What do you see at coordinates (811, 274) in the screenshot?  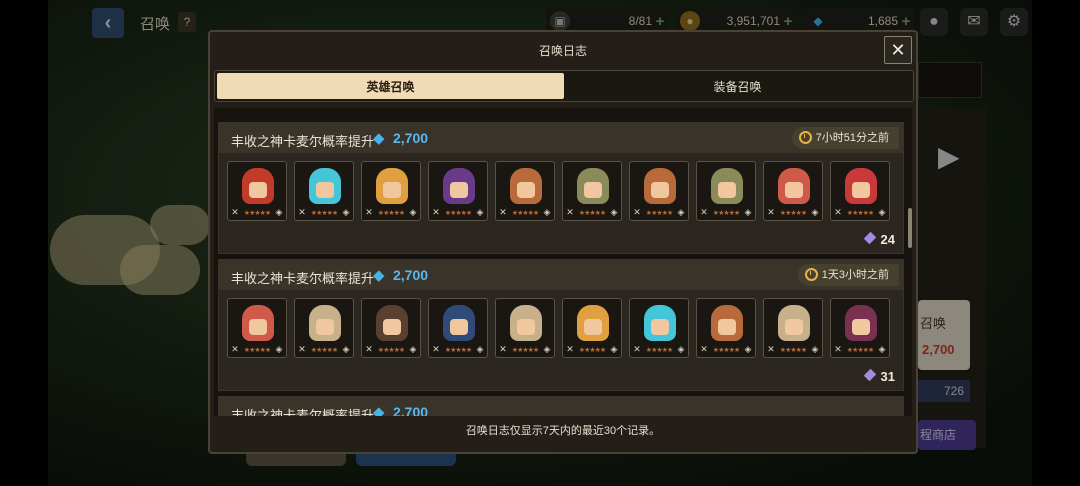 I see `clock-icon` at bounding box center [811, 274].